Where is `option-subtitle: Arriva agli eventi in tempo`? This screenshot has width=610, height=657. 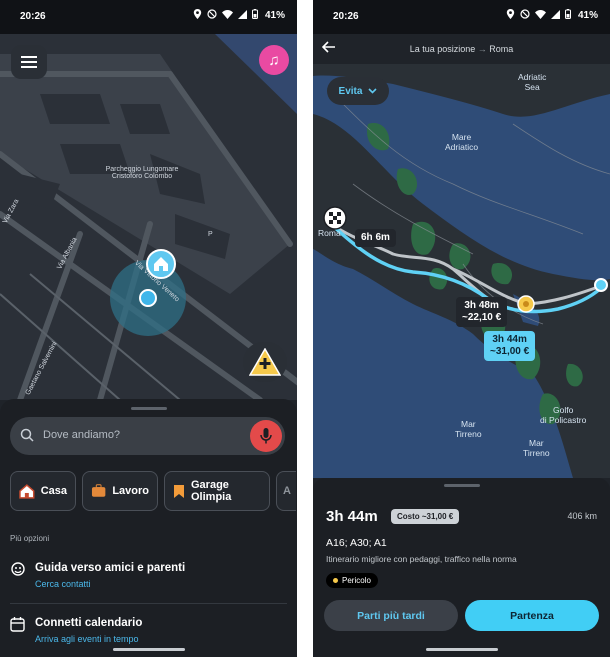
option-subtitle: Arriva agli eventi in tempo is located at coordinates (87, 639).